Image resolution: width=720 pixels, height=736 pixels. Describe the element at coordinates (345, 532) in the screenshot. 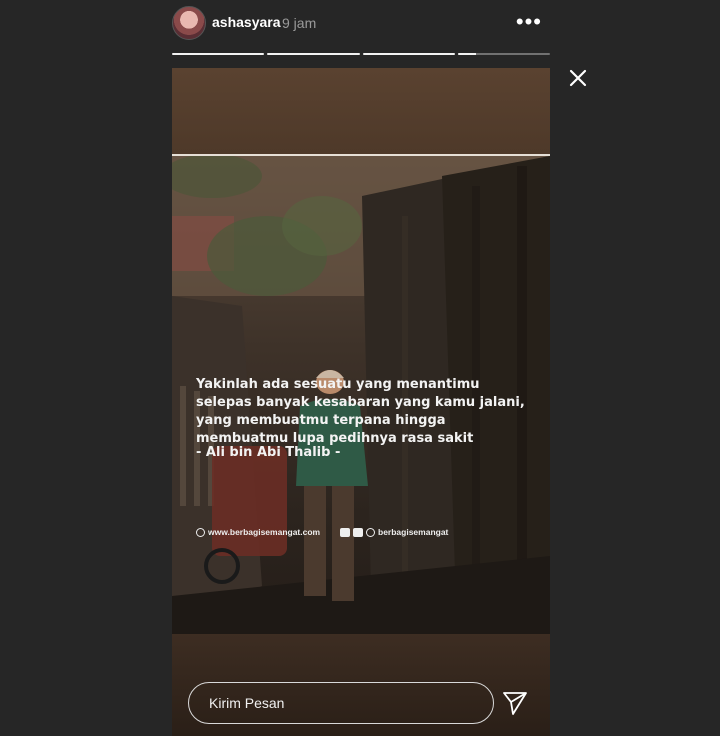

I see `youtube-icon` at that location.